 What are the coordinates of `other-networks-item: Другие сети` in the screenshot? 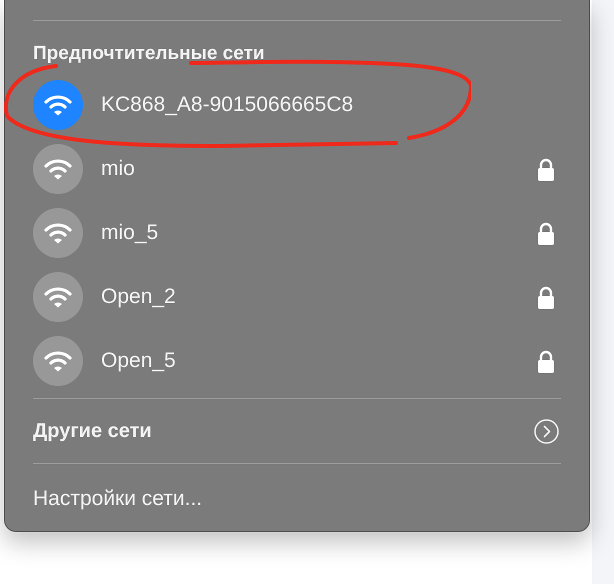 It's located at (297, 431).